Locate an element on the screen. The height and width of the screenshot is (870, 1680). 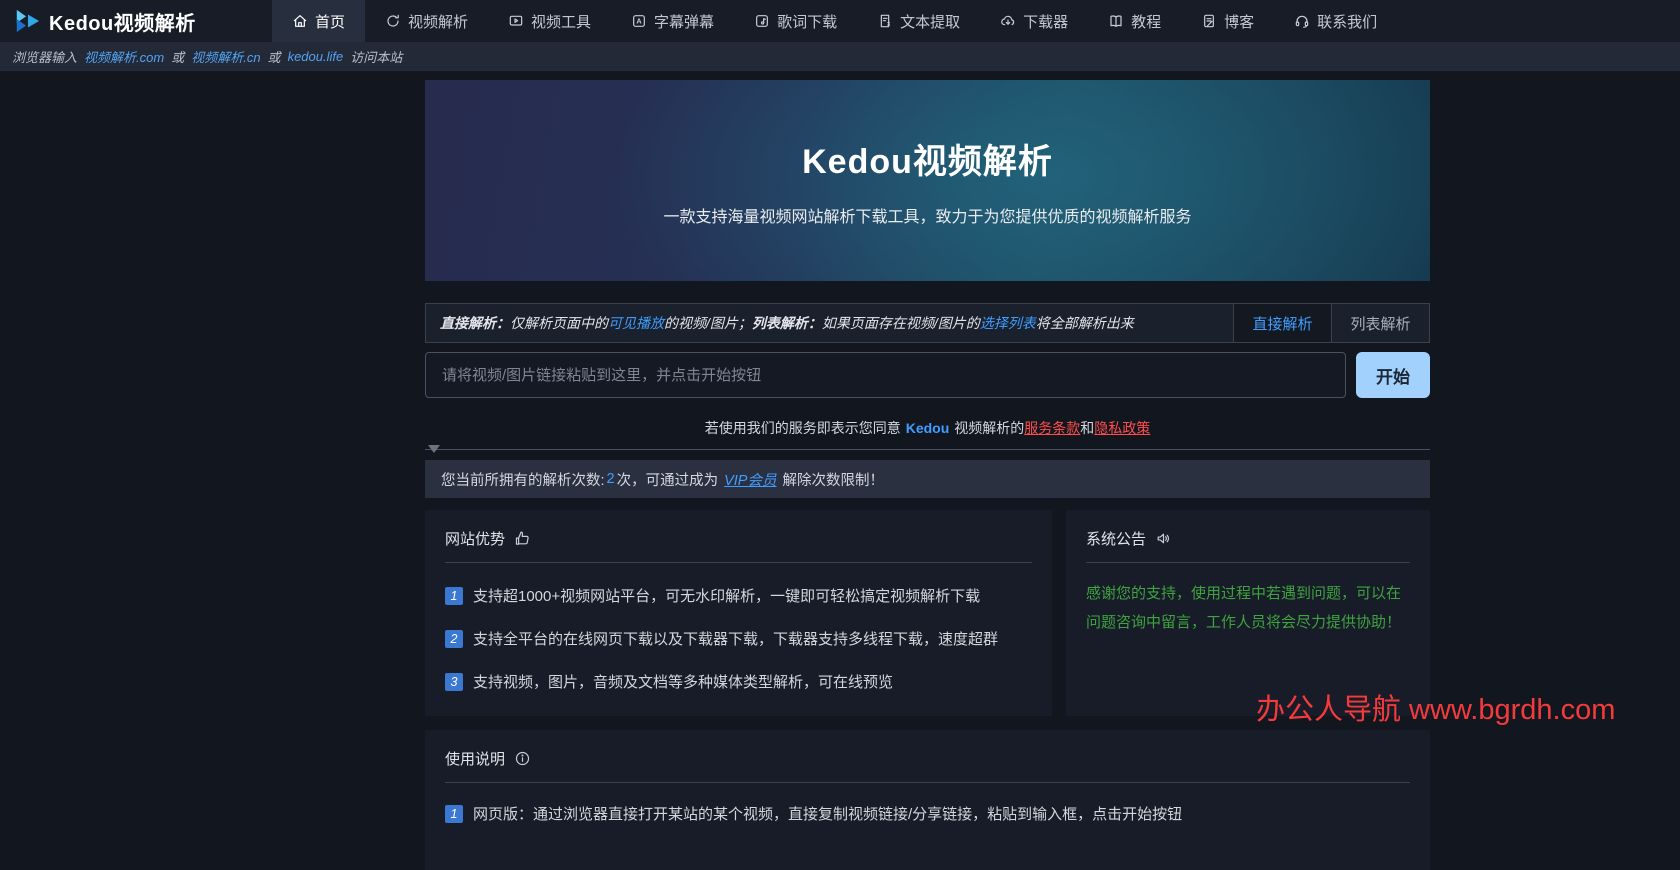
parse-count-value: 2 is located at coordinates (610, 479).